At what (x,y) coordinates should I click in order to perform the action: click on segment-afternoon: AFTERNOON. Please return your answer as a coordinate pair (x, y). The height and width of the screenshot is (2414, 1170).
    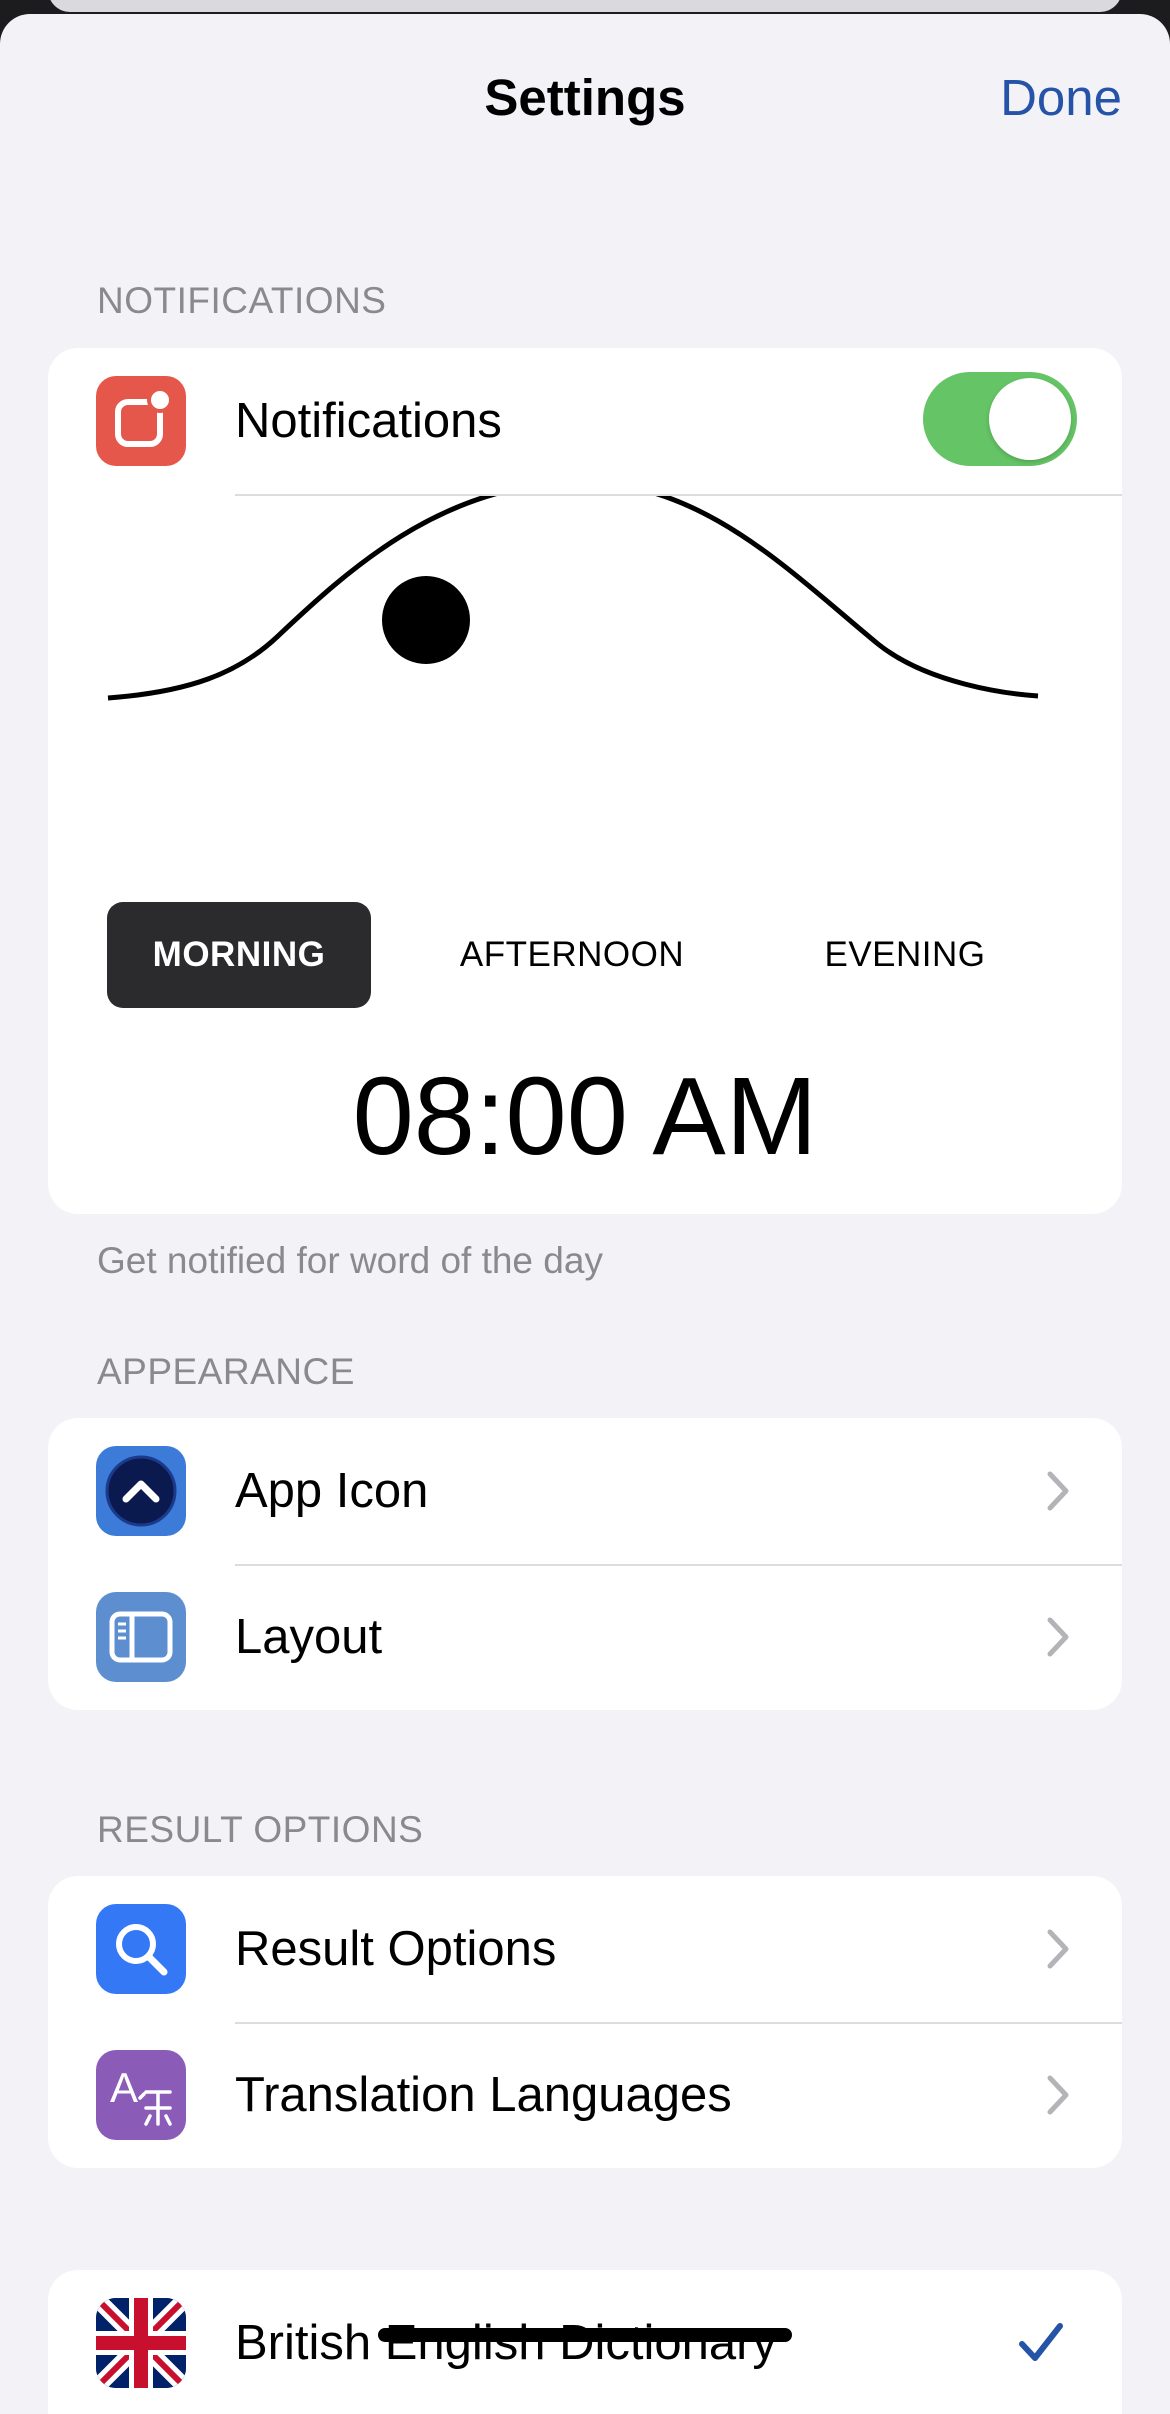
    Looking at the image, I should click on (572, 955).